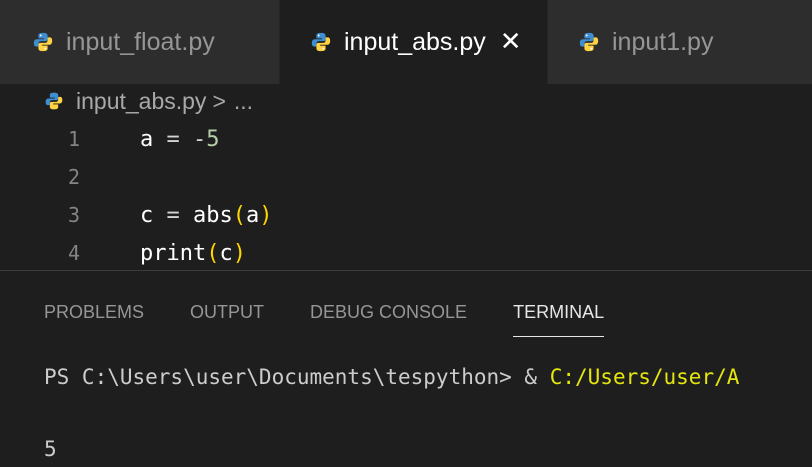 Image resolution: width=812 pixels, height=467 pixels. I want to click on tab-input-float: input_float.py, so click(140, 42).